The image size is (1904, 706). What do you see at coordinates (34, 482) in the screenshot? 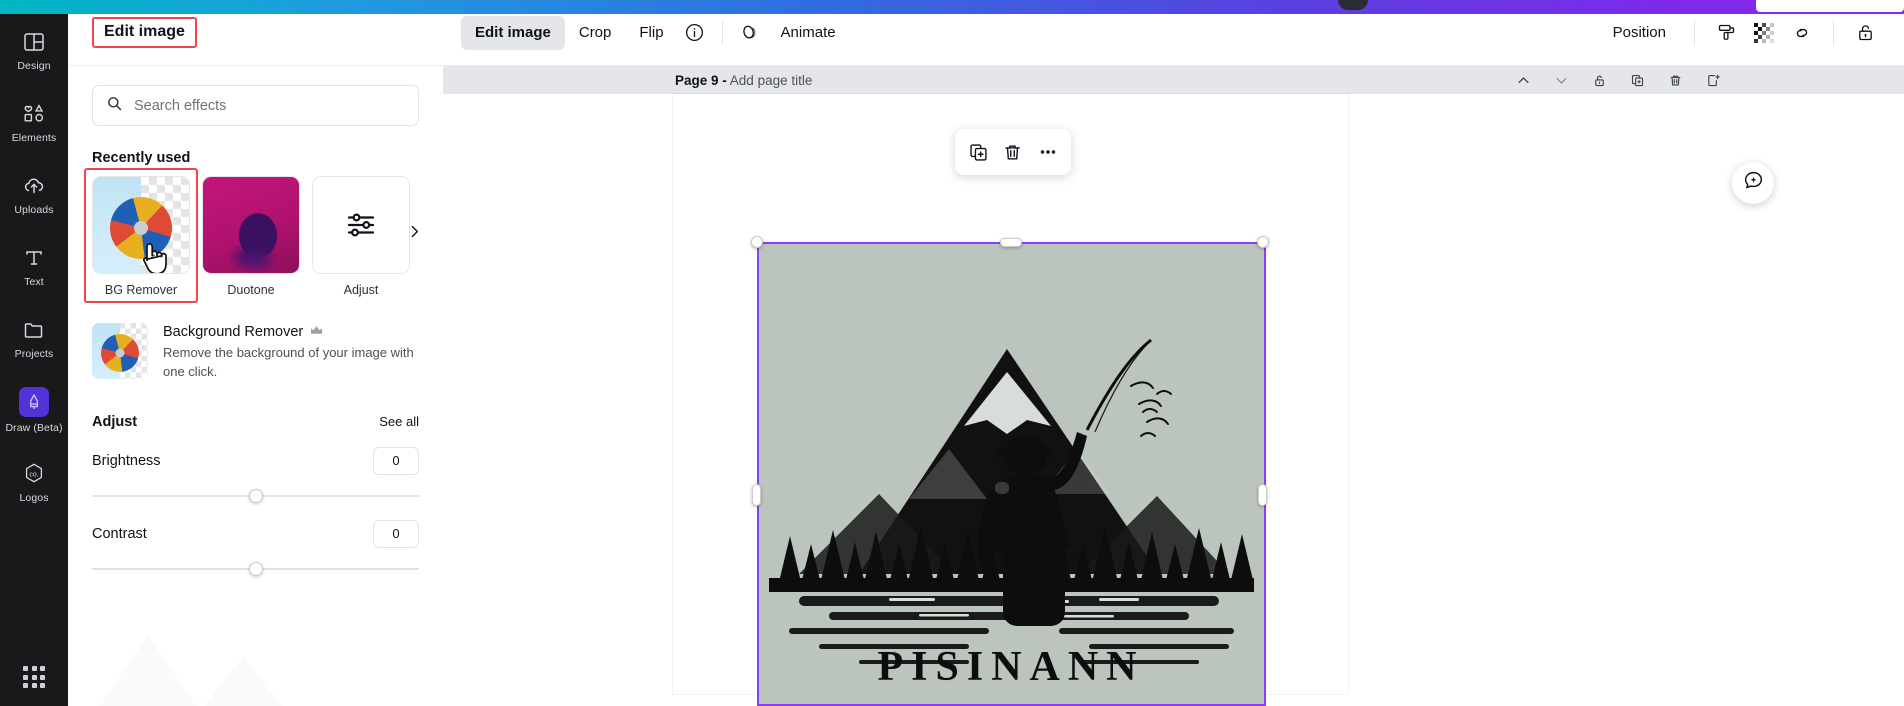
I see `sidebar-item-logos: co. Logos` at bounding box center [34, 482].